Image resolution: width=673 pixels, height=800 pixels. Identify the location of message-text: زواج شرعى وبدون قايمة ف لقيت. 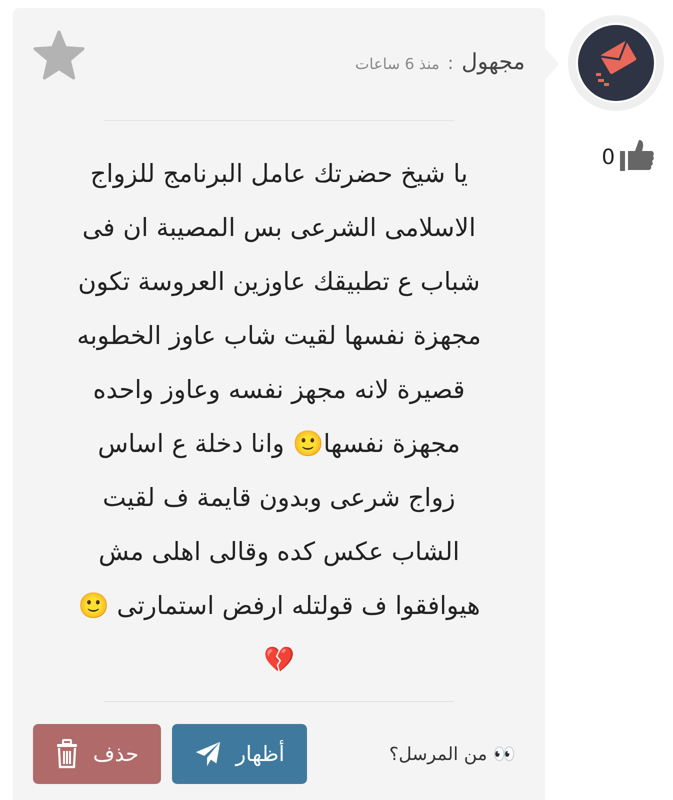
(279, 498).